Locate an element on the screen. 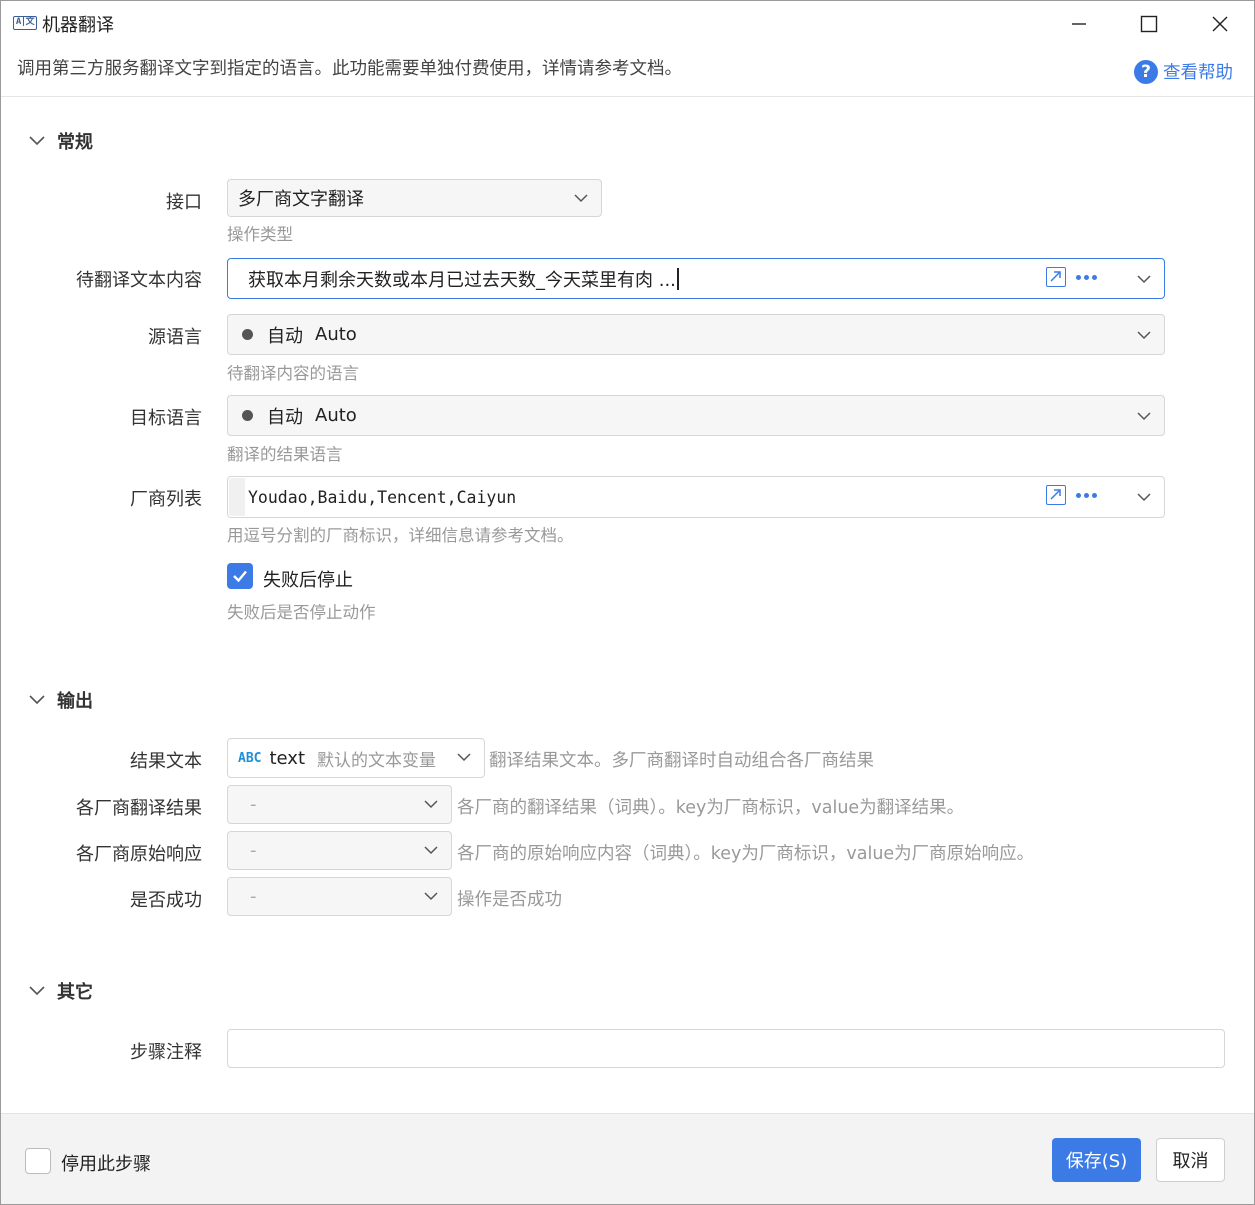 Image resolution: width=1255 pixels, height=1205 pixels. result-text-label: 结果文本 is located at coordinates (166, 761).